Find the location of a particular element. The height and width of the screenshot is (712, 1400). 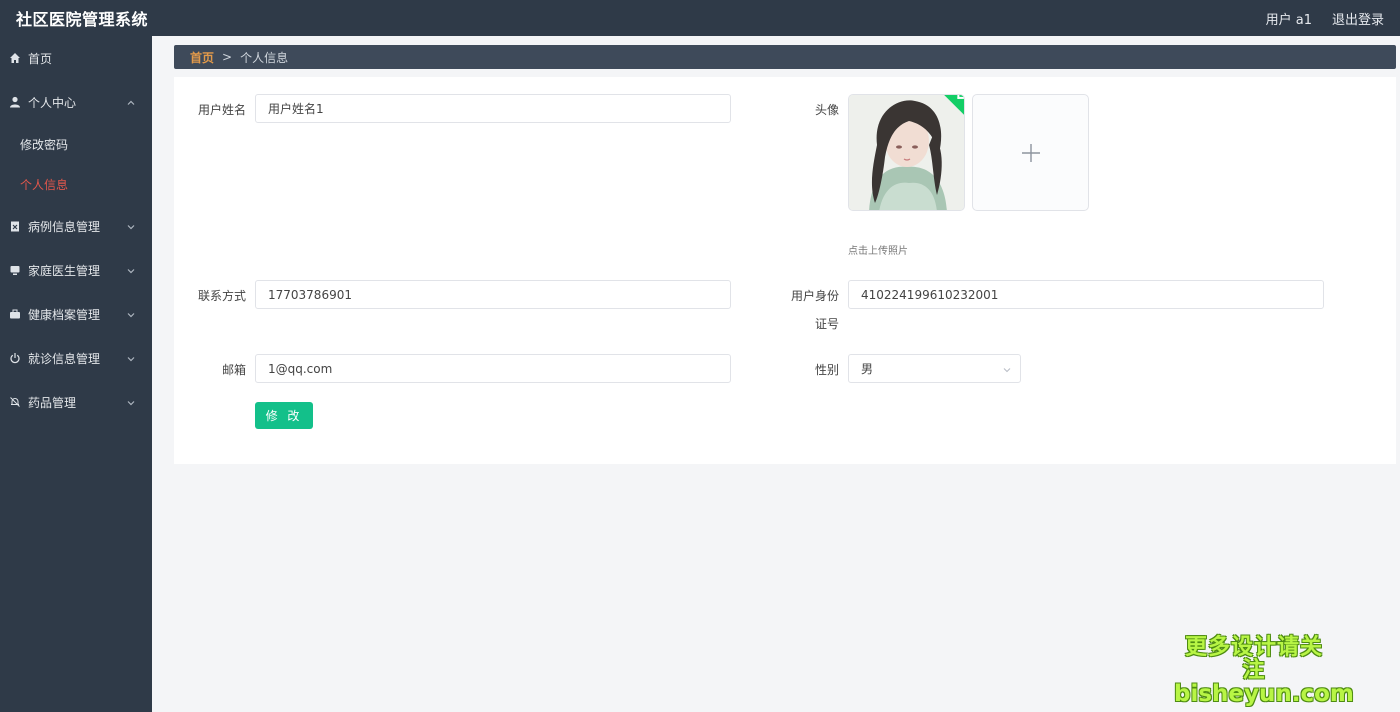

phone-input: 17703786901 is located at coordinates (493, 294).